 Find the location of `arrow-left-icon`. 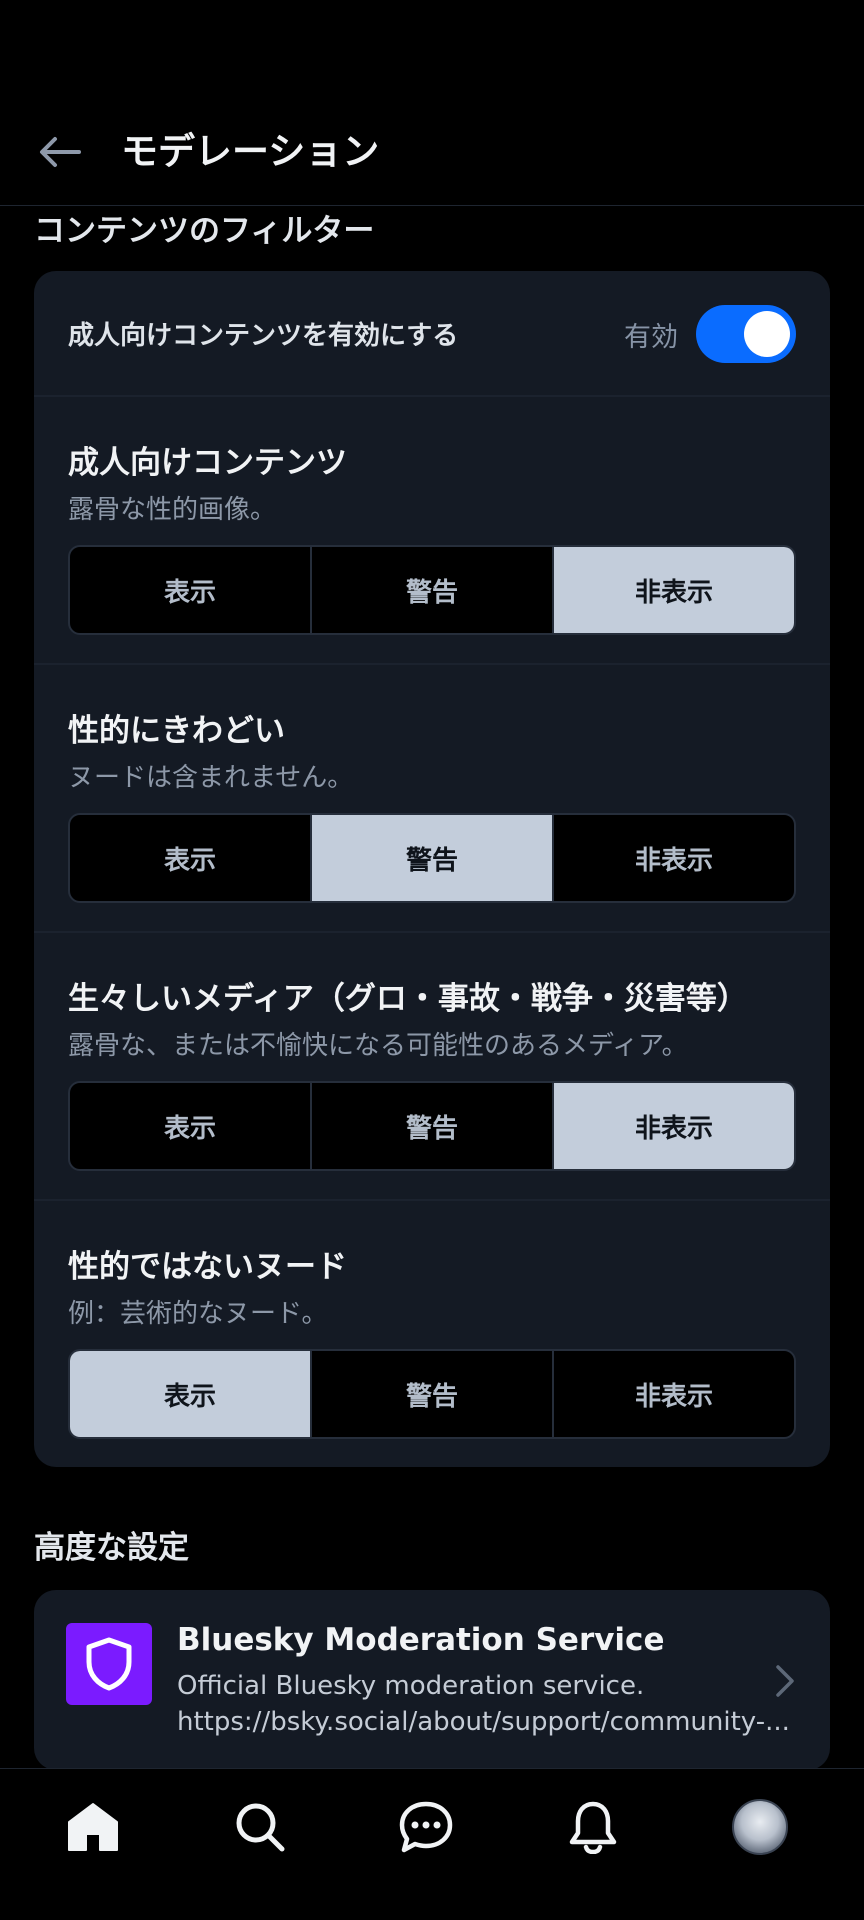

arrow-left-icon is located at coordinates (60, 152).